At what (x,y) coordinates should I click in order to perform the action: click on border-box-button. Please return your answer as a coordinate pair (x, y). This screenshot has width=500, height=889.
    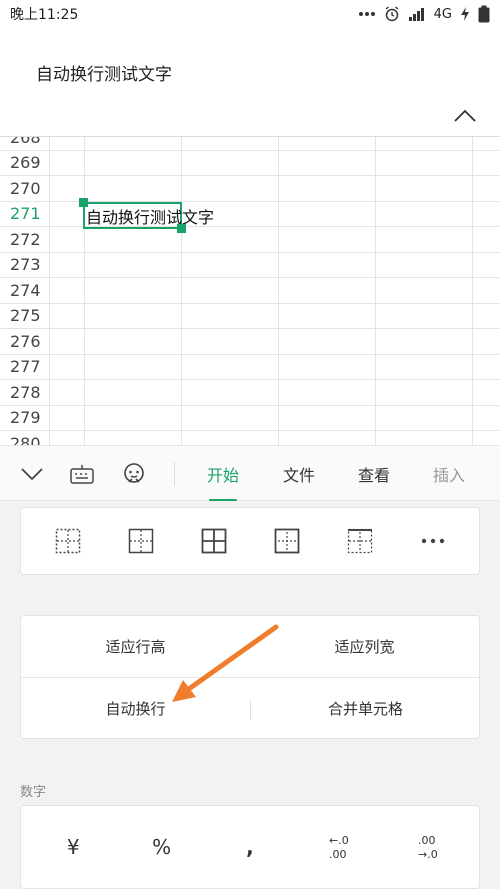
    Looking at the image, I should click on (287, 541).